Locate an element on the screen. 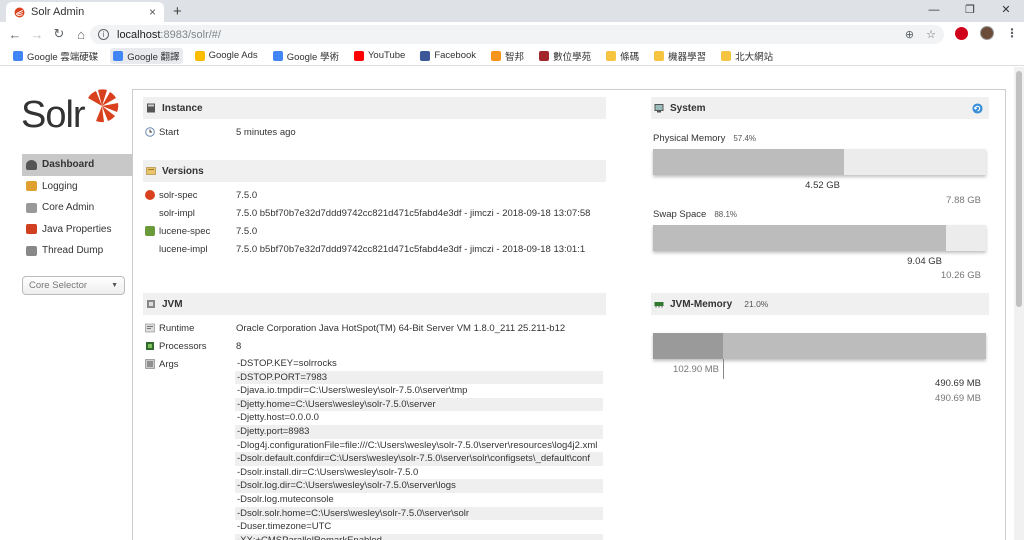 This screenshot has height=540, width=1024. system-title: System is located at coordinates (688, 108).